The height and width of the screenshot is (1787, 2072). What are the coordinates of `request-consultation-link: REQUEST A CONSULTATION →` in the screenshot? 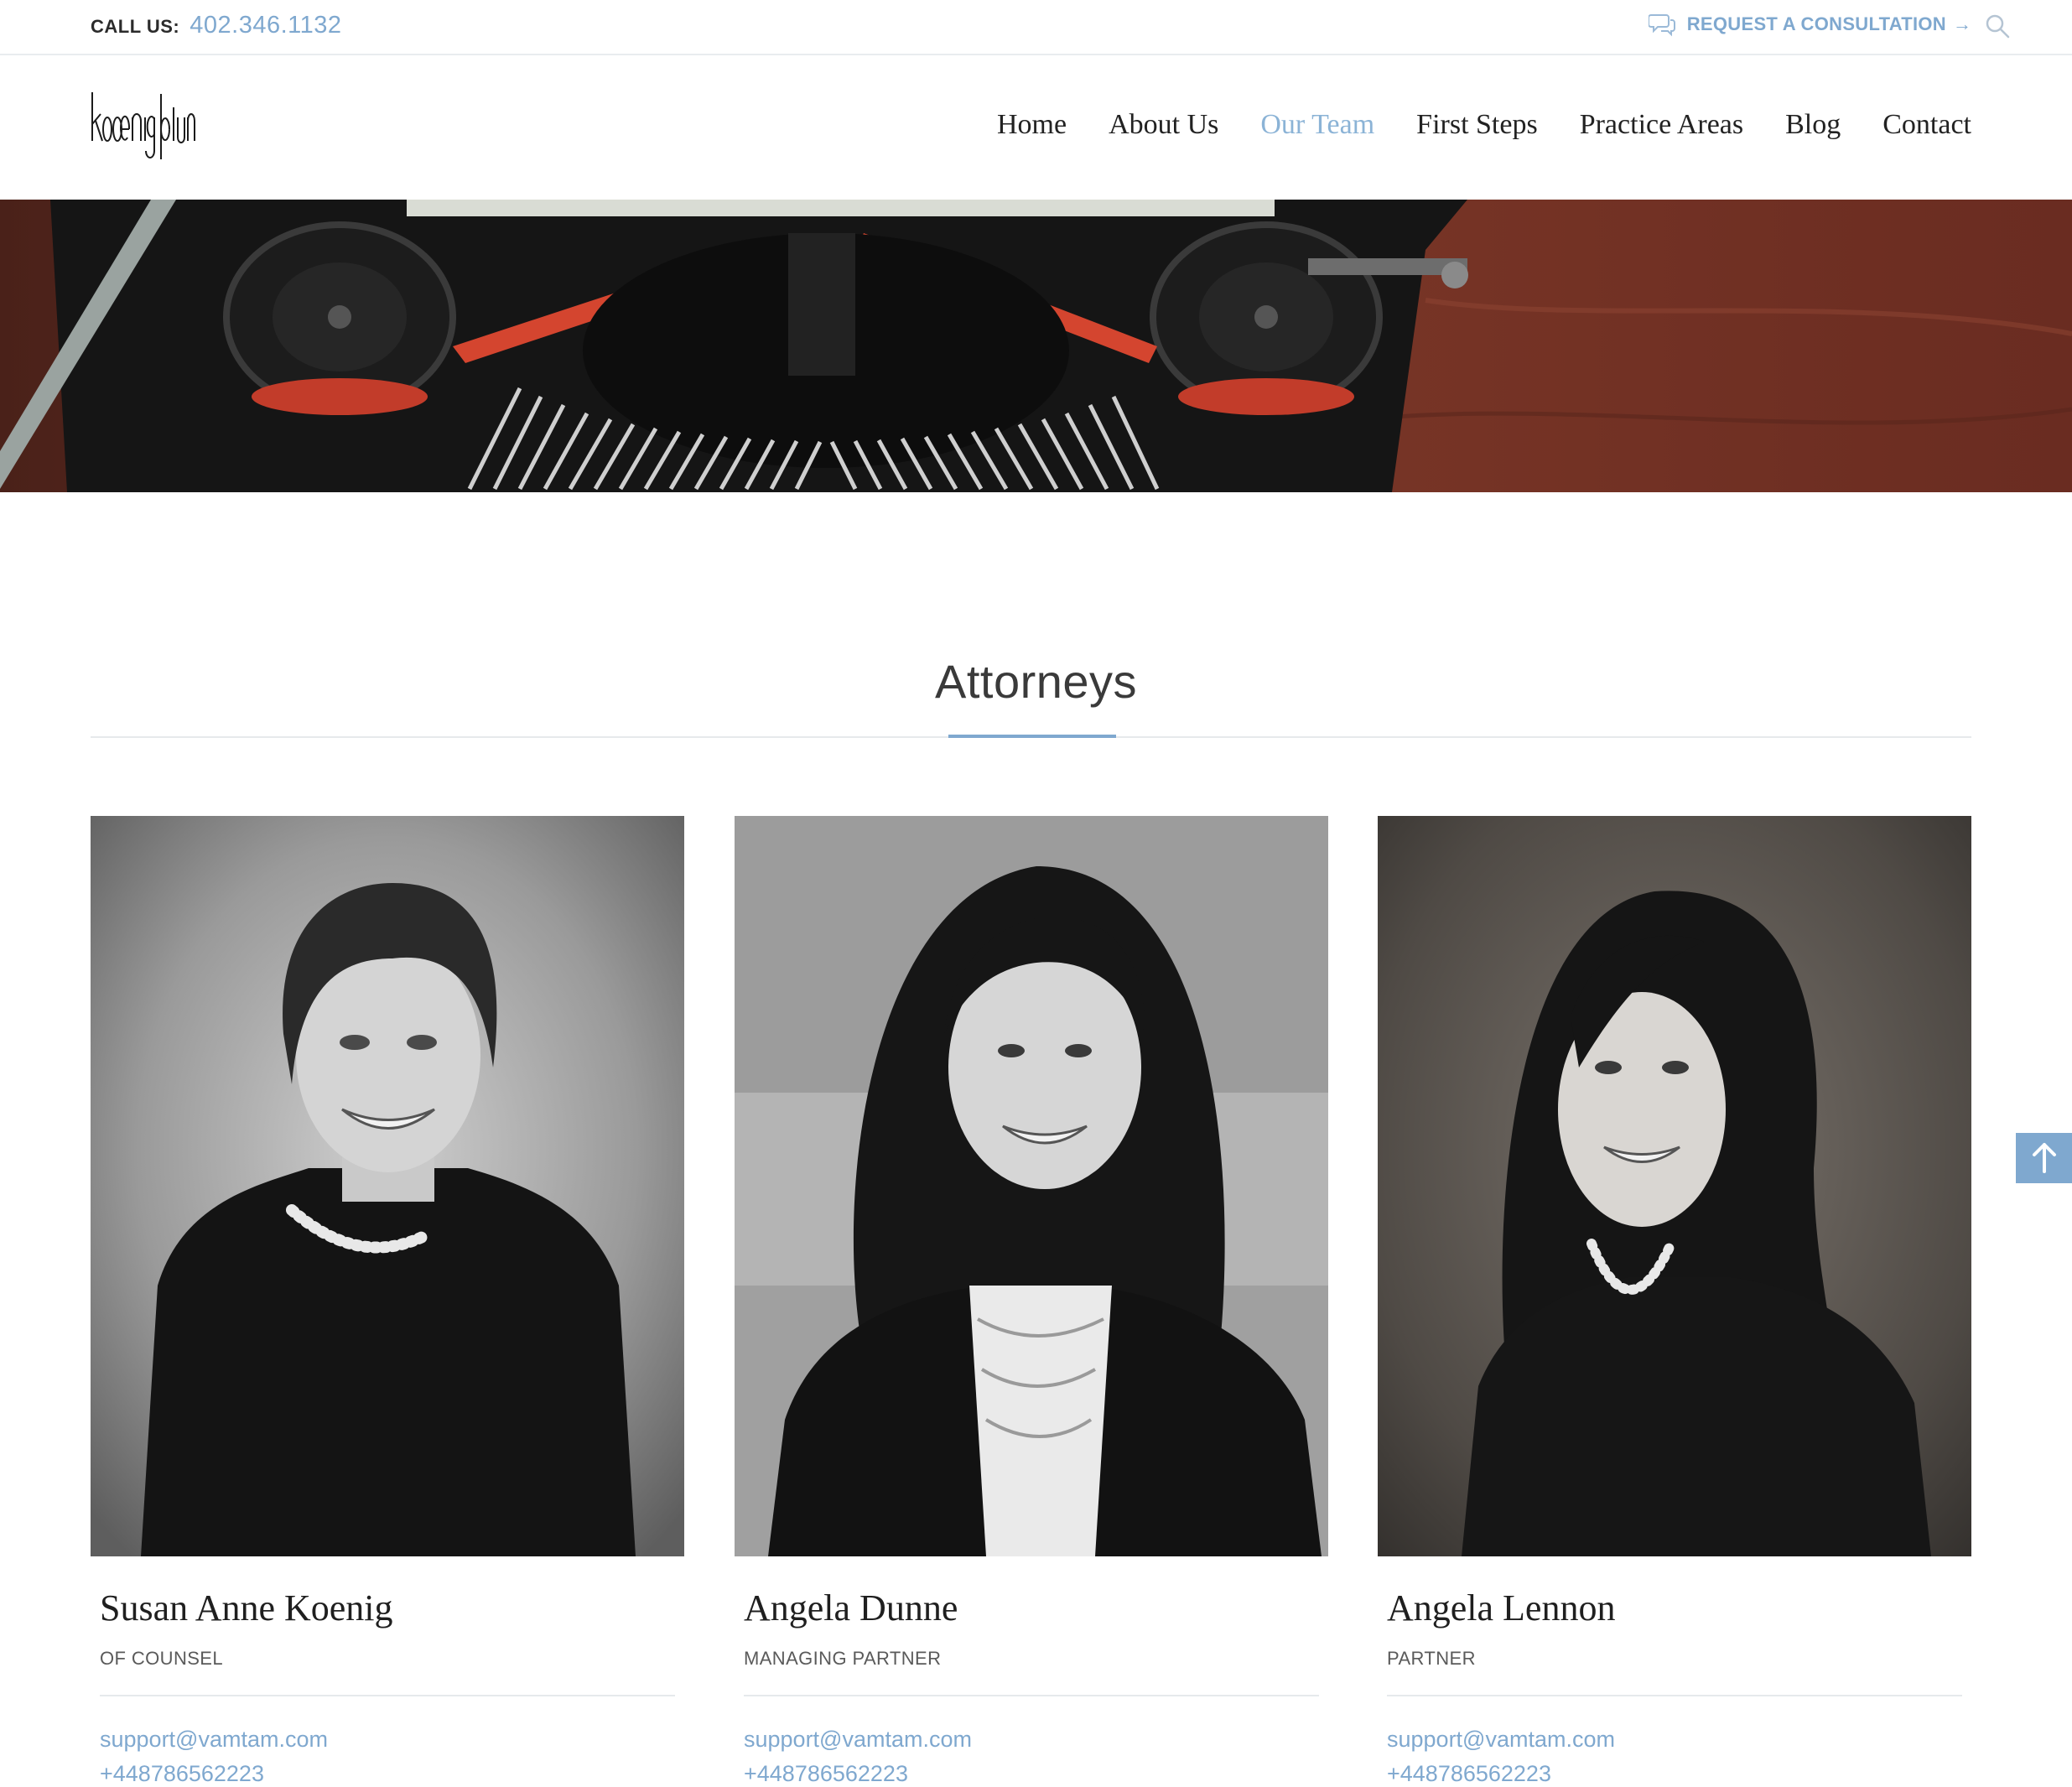 It's located at (1809, 25).